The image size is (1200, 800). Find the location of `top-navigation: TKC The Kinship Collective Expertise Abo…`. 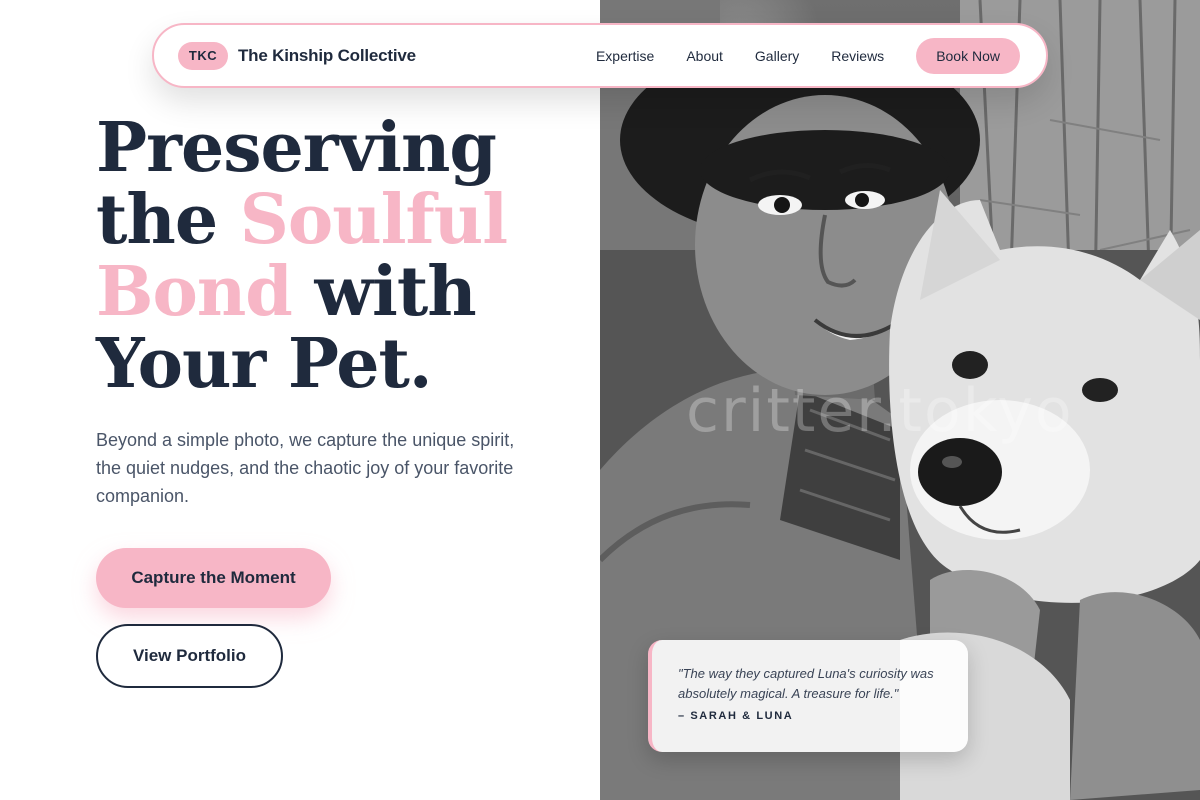

top-navigation: TKC The Kinship Collective Expertise Abo… is located at coordinates (600, 55).